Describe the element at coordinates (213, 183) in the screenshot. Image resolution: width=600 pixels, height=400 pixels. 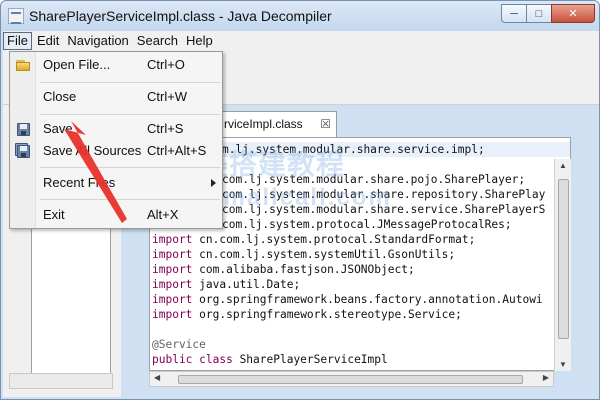
I see `submenu-arrow-icon` at that location.